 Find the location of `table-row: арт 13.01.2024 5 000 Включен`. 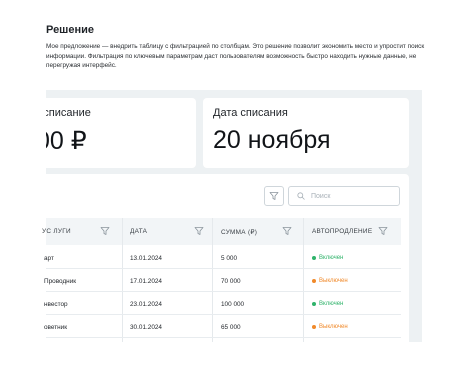

table-row: арт 13.01.2024 5 000 Включен is located at coordinates (222, 258).